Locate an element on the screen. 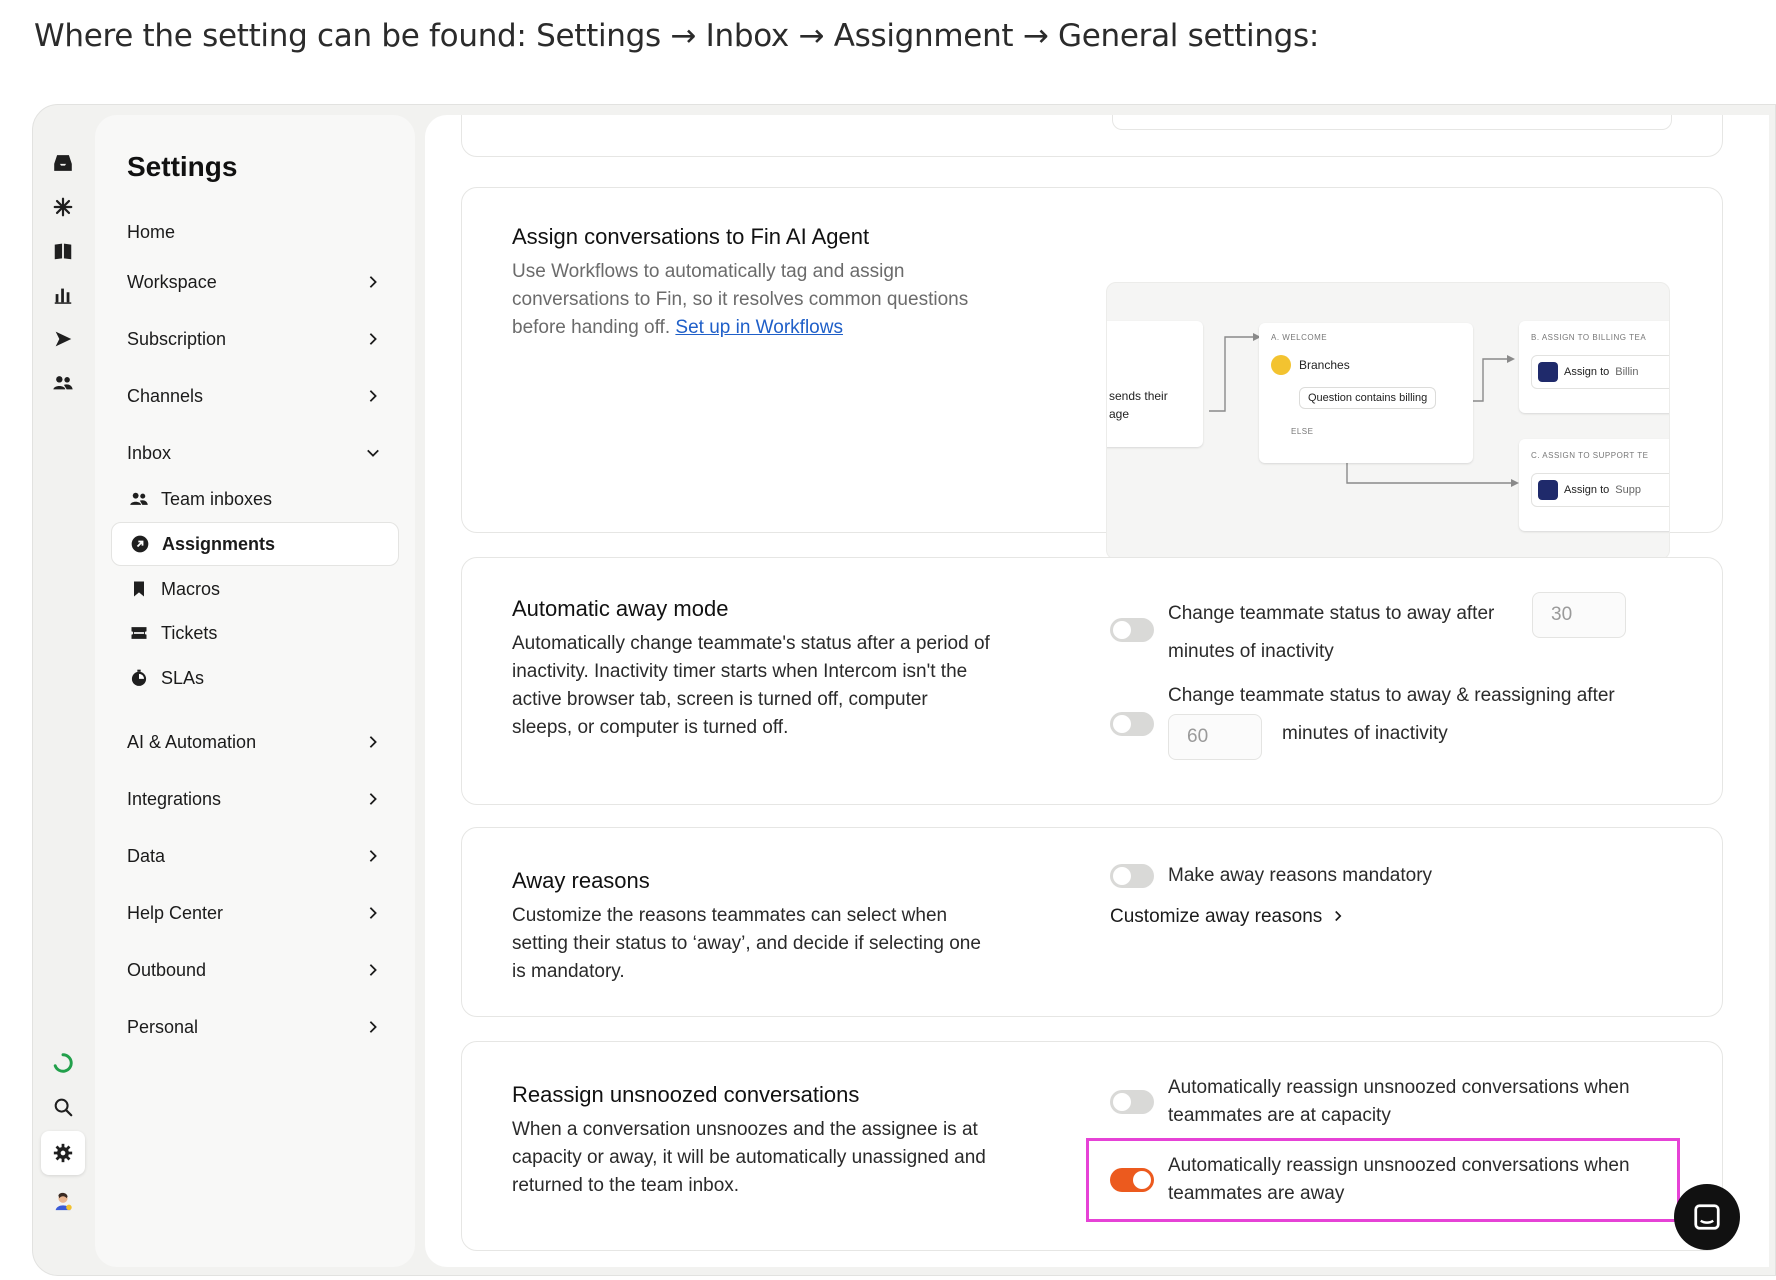 This screenshot has height=1280, width=1776. start-node-text-1: sends their is located at coordinates (1138, 396).